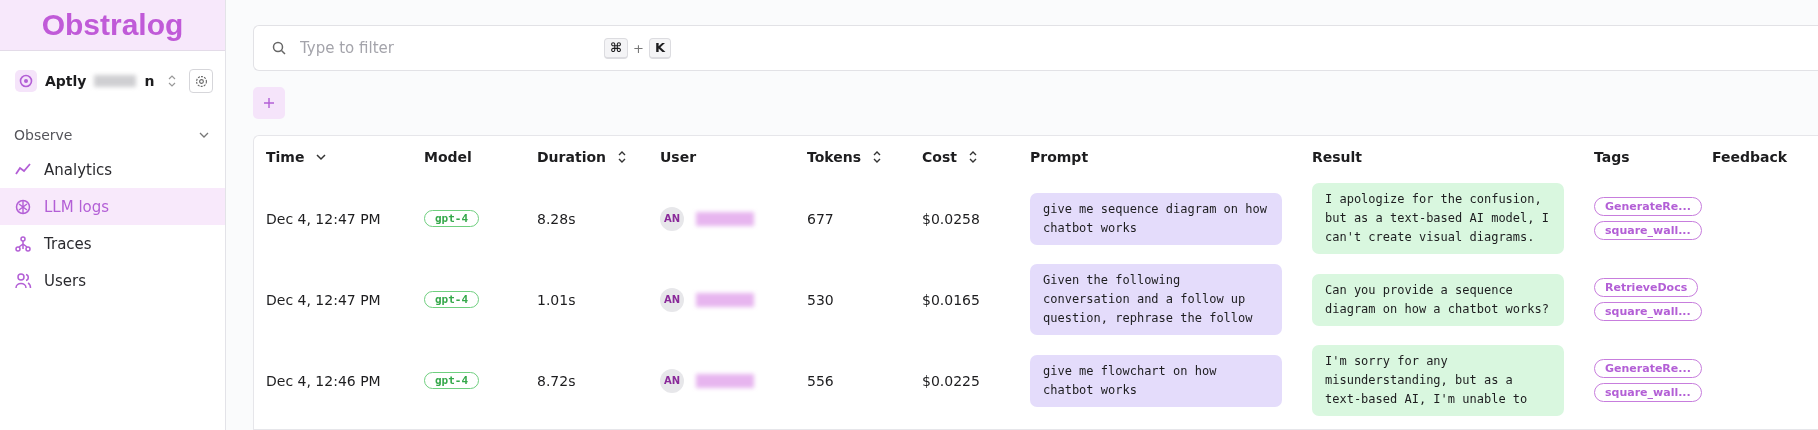 This screenshot has height=430, width=1818. I want to click on project-name: n, so click(149, 81).